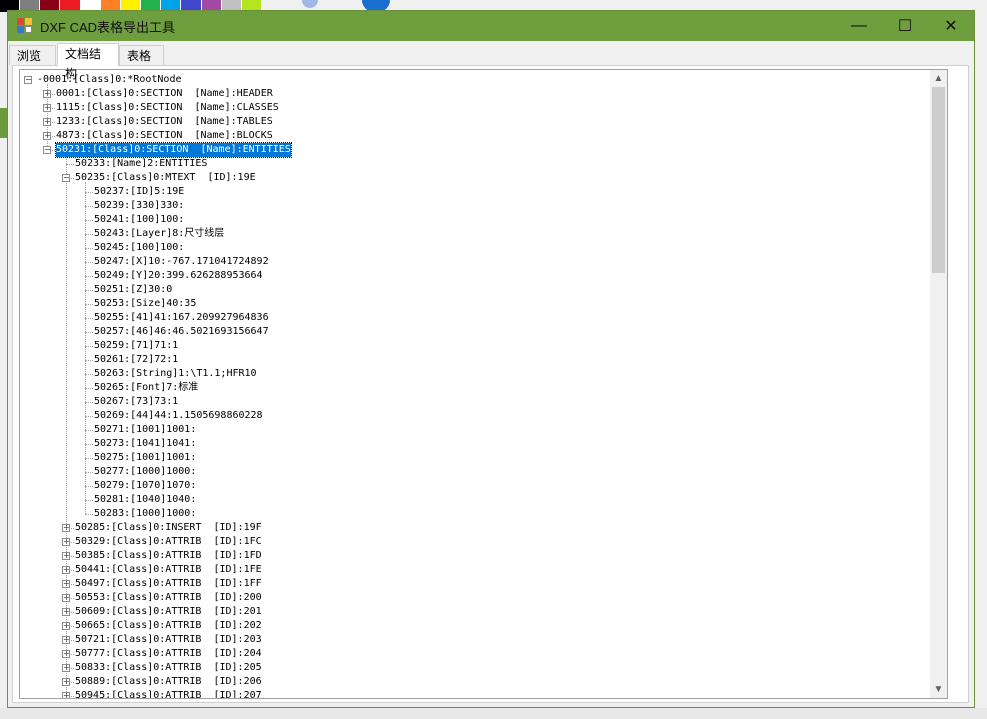 Image resolution: width=987 pixels, height=719 pixels. What do you see at coordinates (146, 388) in the screenshot?
I see `tree-node: 50265:[Font]7:标准` at bounding box center [146, 388].